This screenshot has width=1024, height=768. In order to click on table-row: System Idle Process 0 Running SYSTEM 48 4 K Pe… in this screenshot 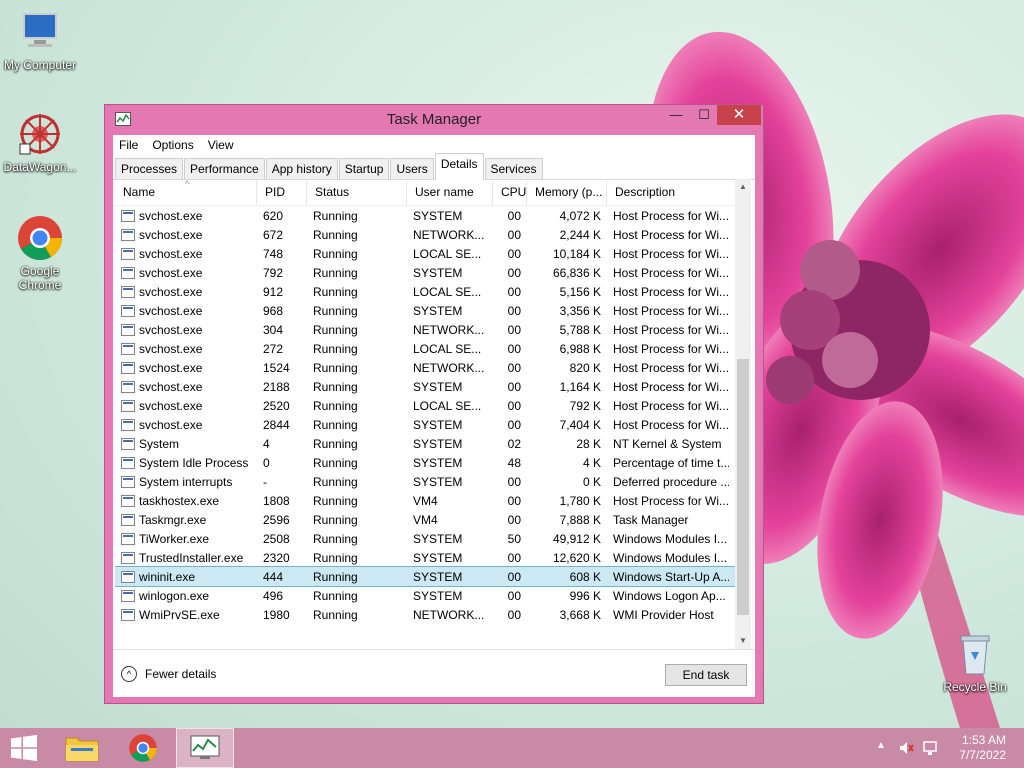, I will do `click(433, 462)`.